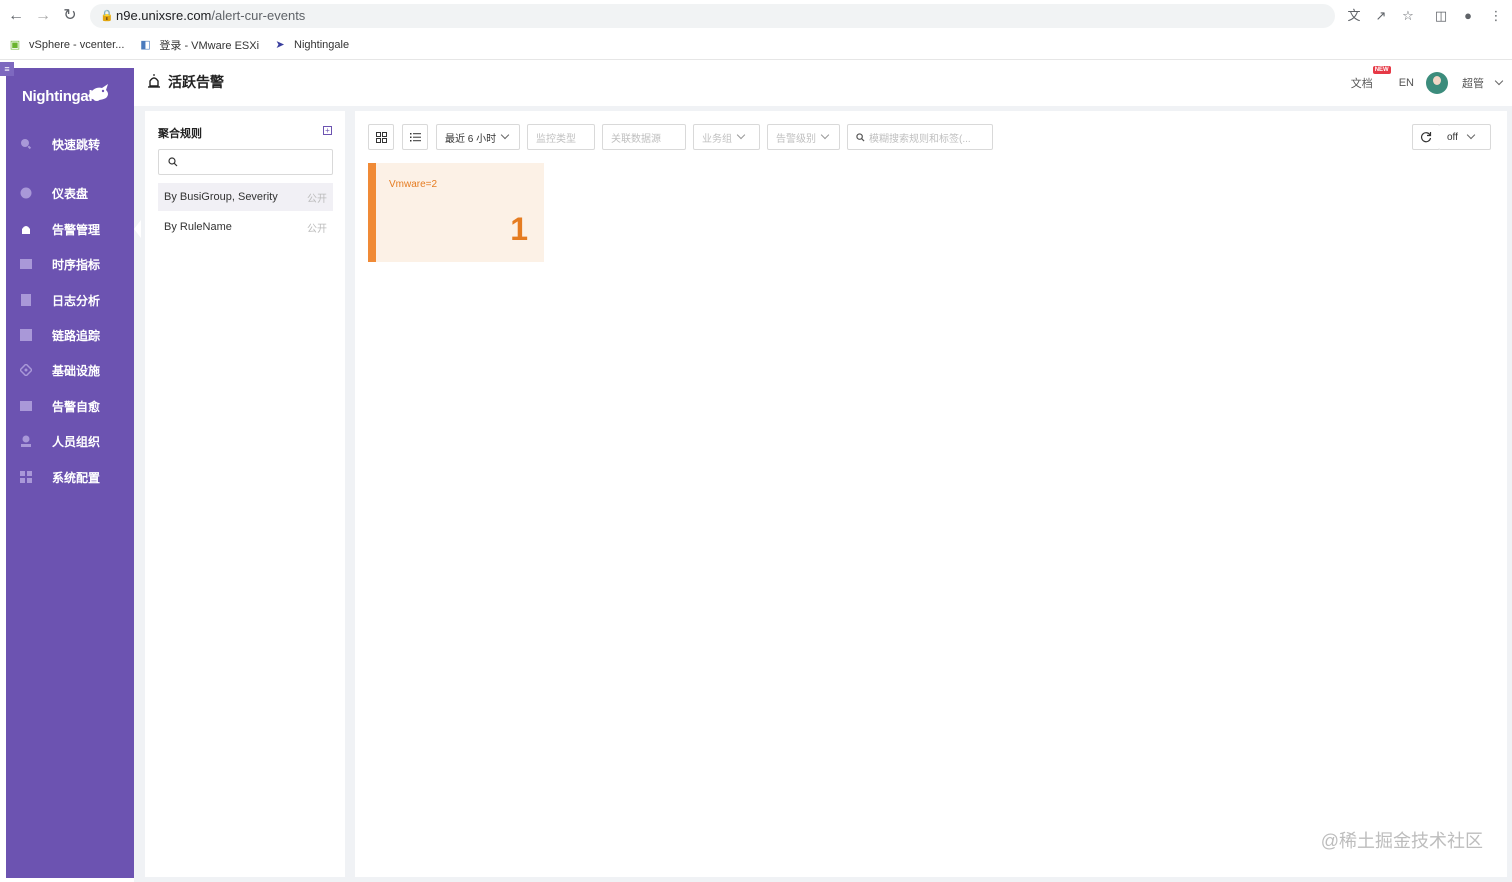  I want to click on star-icon: ☆, so click(1408, 16).